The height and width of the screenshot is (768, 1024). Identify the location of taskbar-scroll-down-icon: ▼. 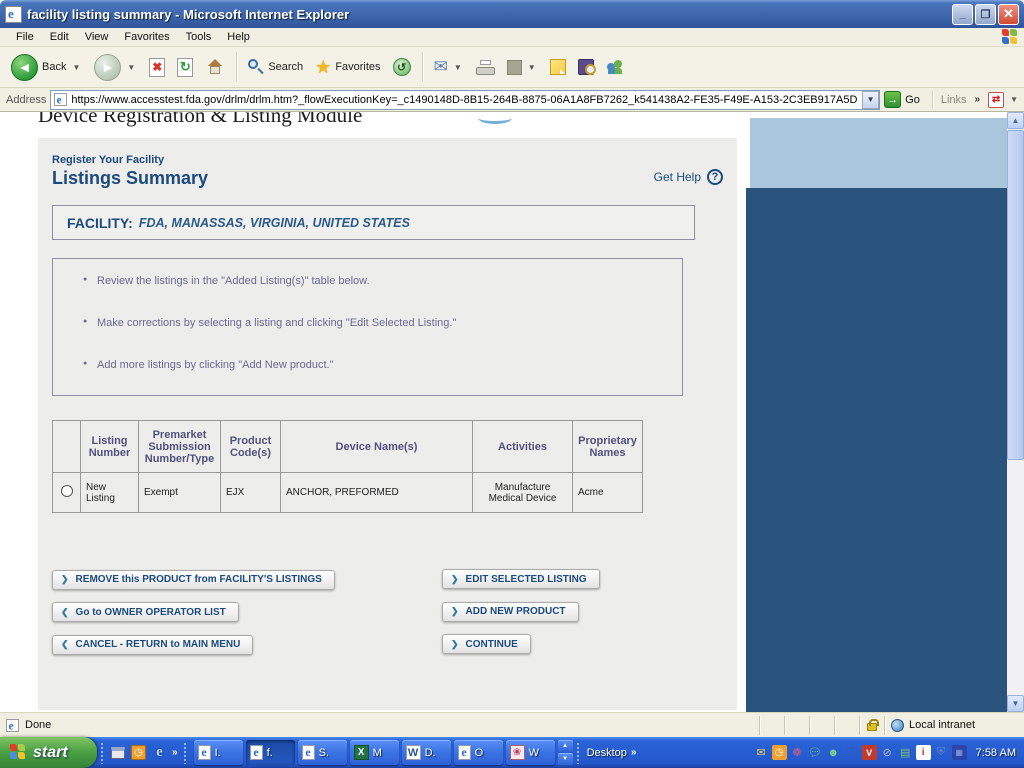
(565, 759).